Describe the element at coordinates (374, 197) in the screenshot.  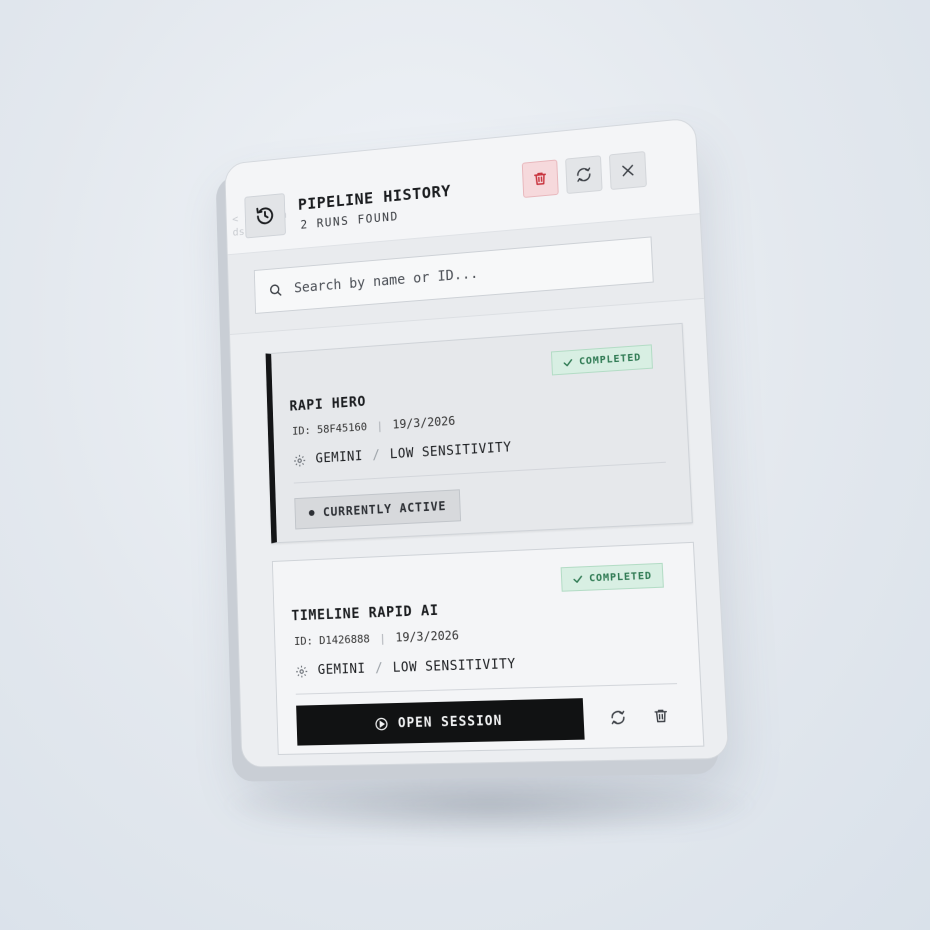
I see `page-title: PIPELINE HISTORY` at that location.